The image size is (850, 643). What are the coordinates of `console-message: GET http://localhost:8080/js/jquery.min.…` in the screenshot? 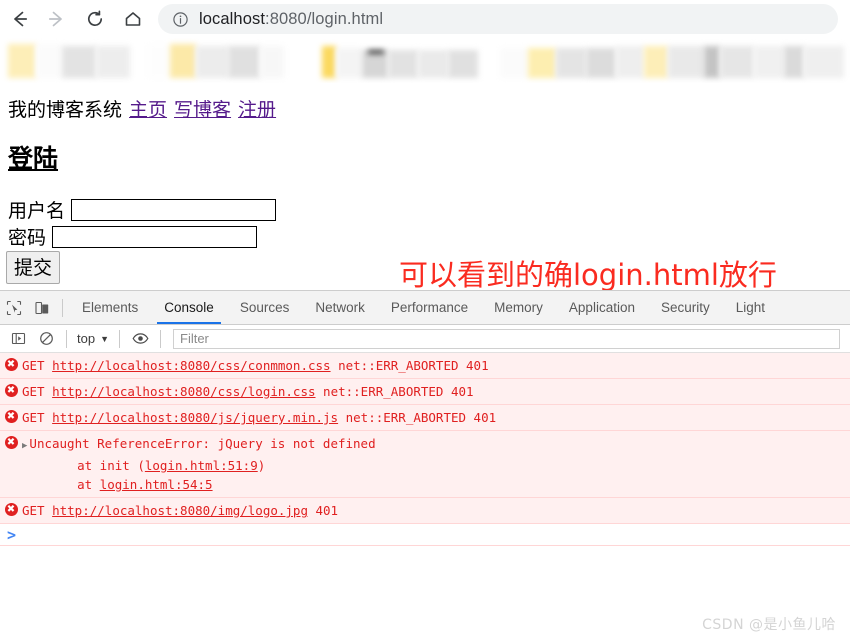 It's located at (436, 417).